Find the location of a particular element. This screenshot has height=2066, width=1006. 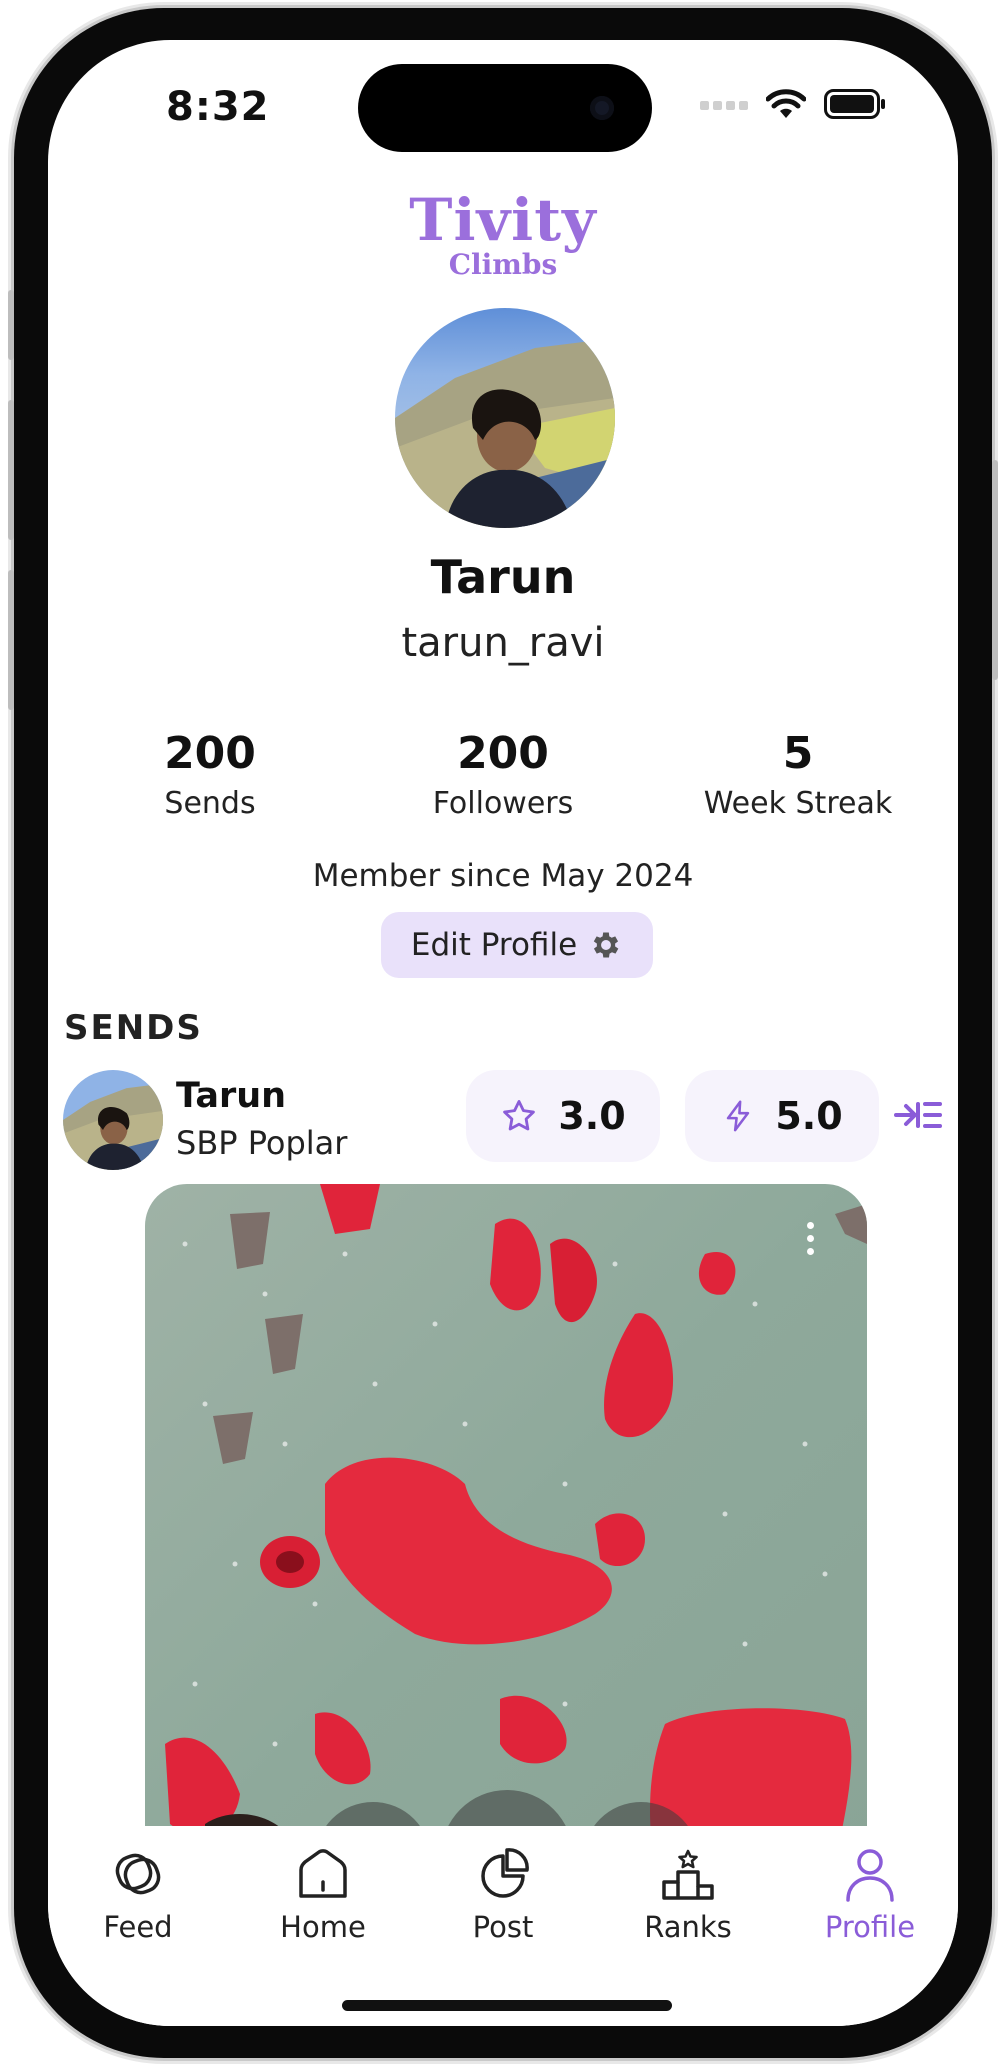

sends-section-title: SENDS is located at coordinates (133, 1028).